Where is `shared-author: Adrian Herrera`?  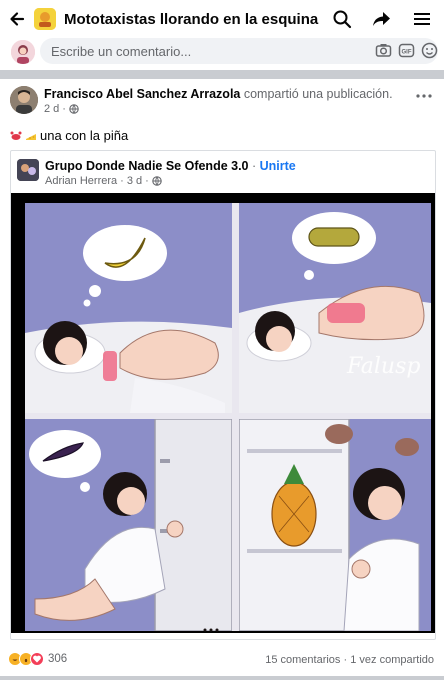 shared-author: Adrian Herrera is located at coordinates (81, 181).